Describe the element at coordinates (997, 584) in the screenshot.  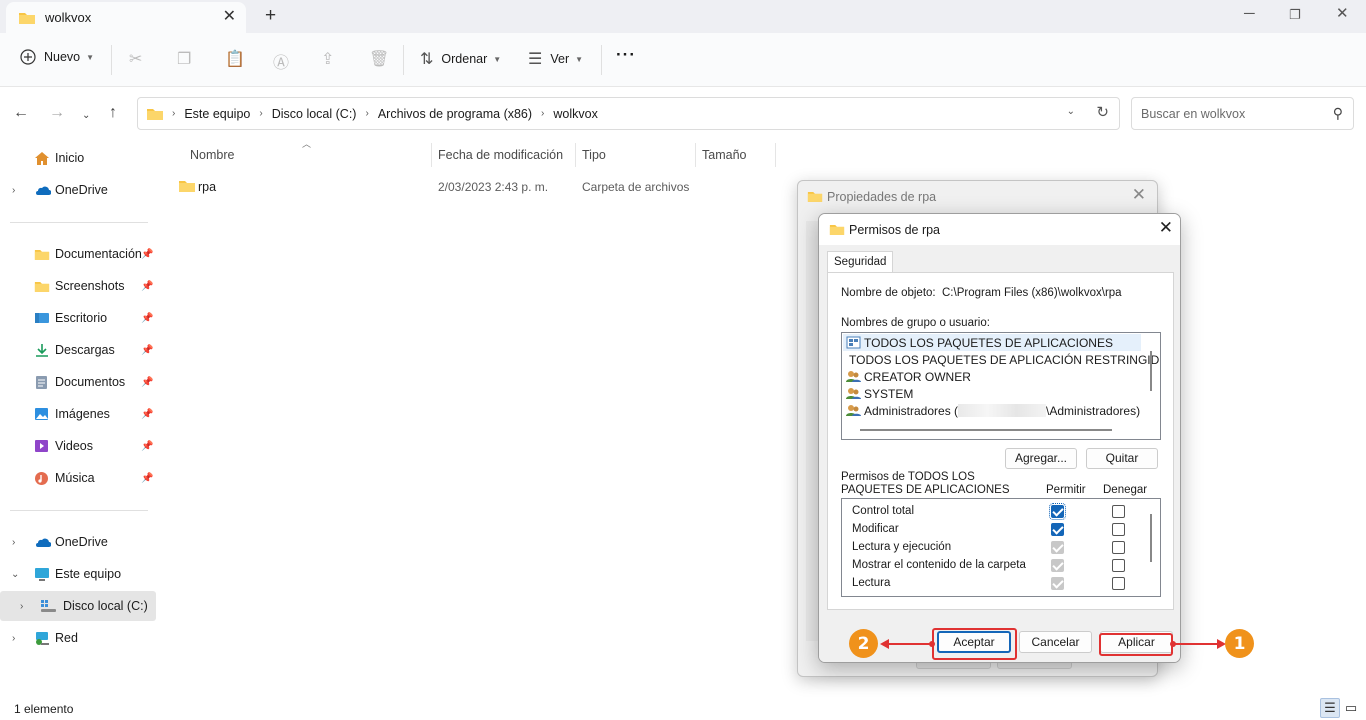
I see `permission-row: Lectura` at that location.